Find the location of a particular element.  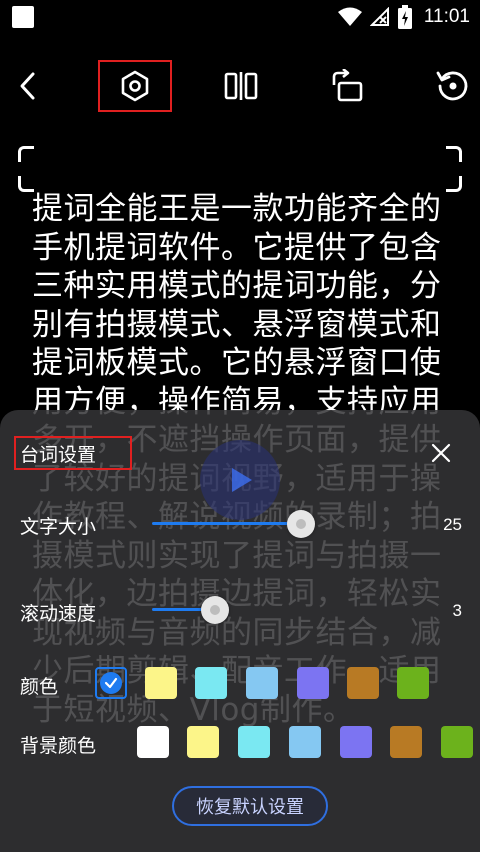

scroll-speed-label: 滚动速度 is located at coordinates (58, 614).